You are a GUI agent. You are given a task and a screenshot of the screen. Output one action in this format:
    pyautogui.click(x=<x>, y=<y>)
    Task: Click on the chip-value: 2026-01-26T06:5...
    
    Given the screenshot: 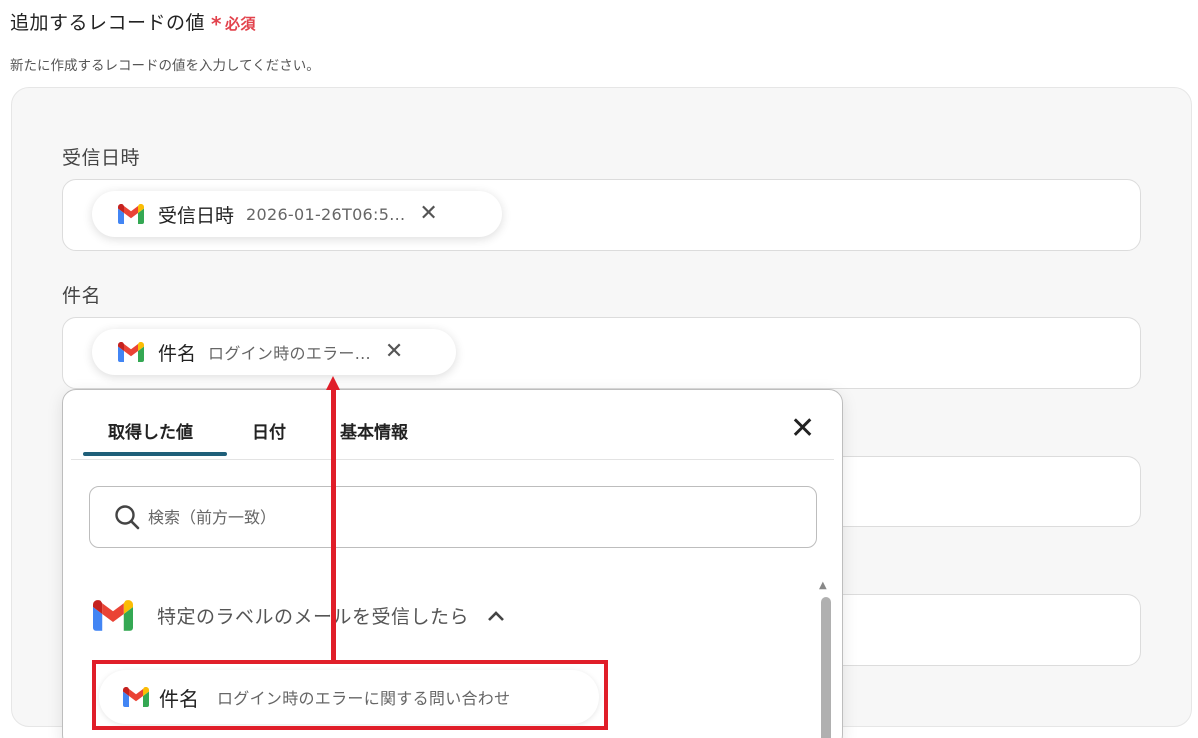 What is the action you would take?
    pyautogui.click(x=326, y=214)
    